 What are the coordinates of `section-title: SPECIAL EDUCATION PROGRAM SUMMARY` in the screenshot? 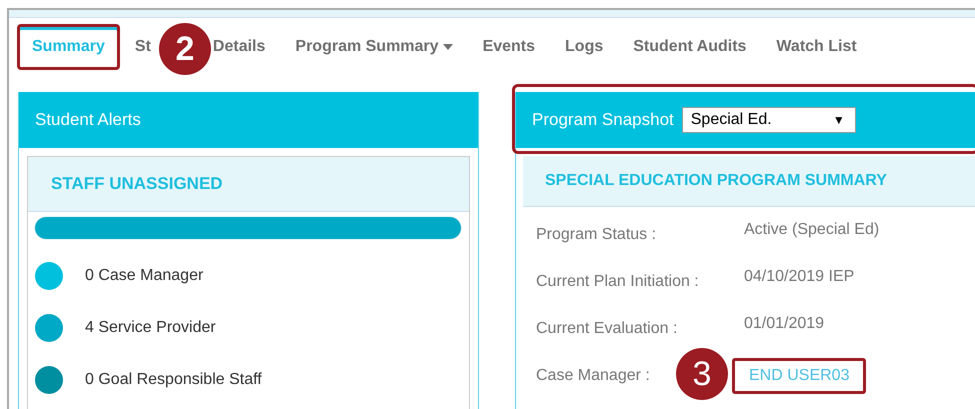 It's located at (749, 181).